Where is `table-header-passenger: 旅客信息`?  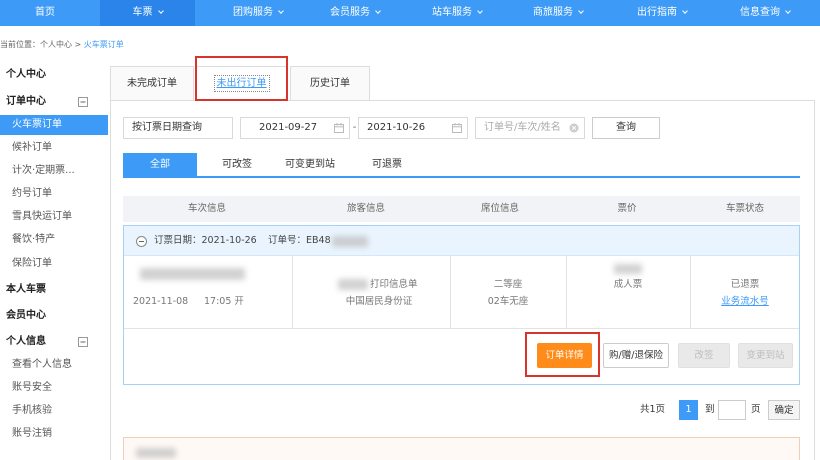 table-header-passenger: 旅客信息 is located at coordinates (365, 208).